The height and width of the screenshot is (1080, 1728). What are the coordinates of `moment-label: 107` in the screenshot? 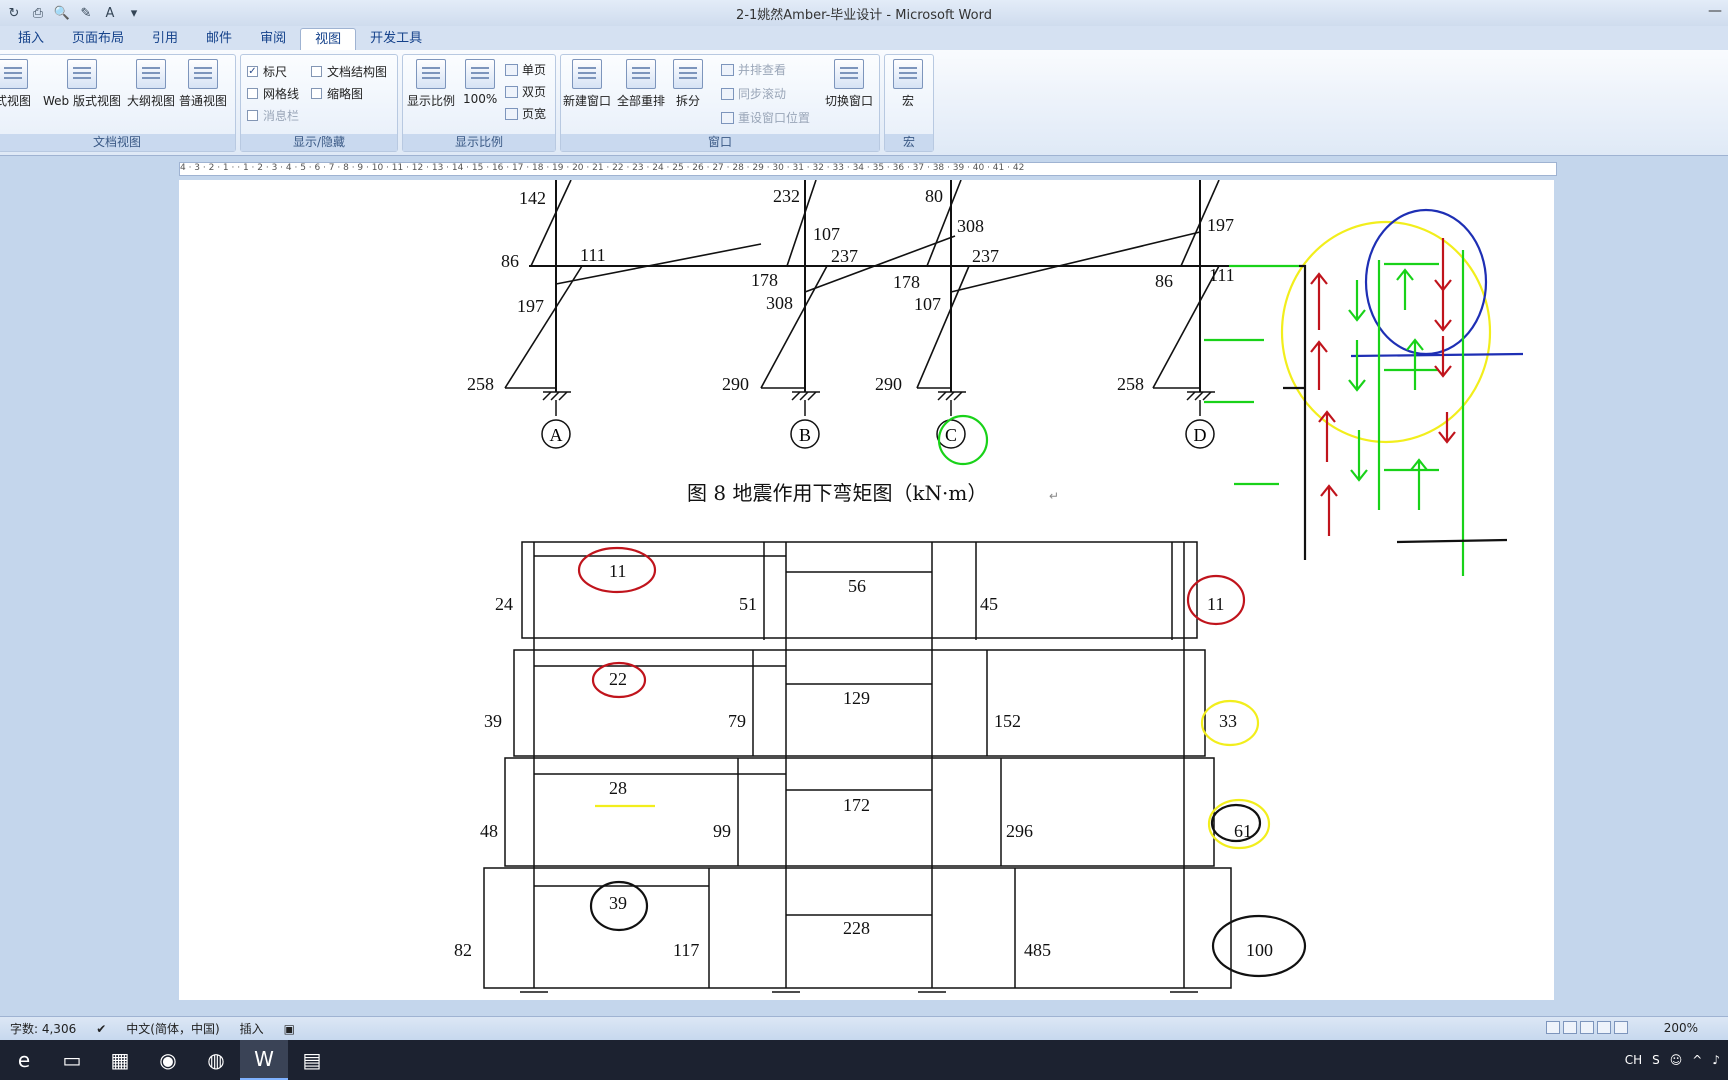 It's located at (826, 234).